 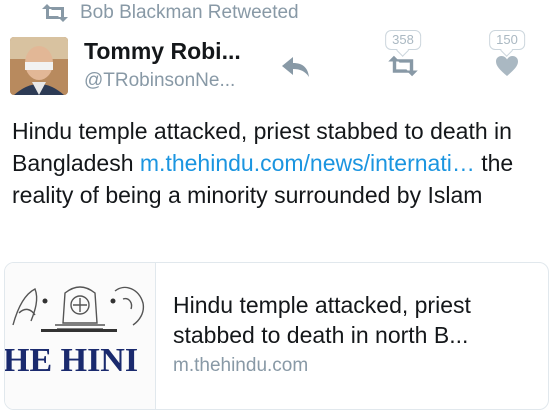 I want to click on card-thumbnail: HE HINI, so click(x=80, y=336).